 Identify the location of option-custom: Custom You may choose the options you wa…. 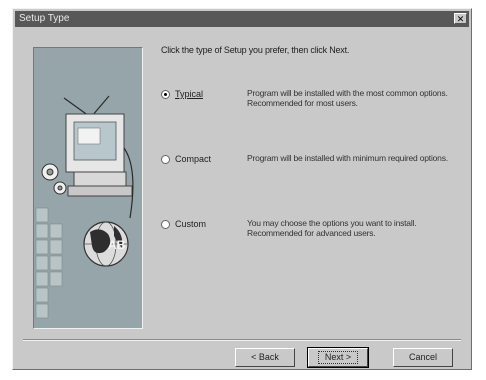
(311, 233).